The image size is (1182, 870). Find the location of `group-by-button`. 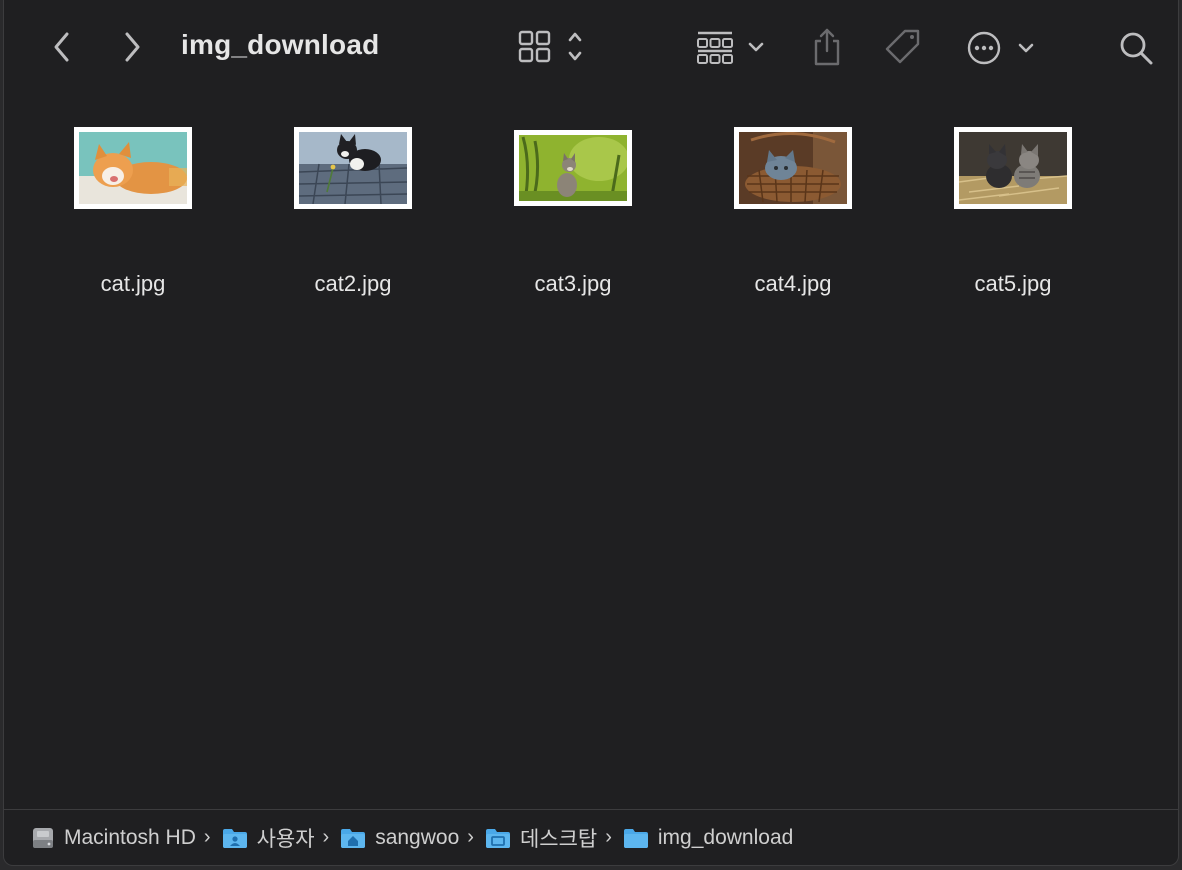

group-by-button is located at coordinates (733, 47).